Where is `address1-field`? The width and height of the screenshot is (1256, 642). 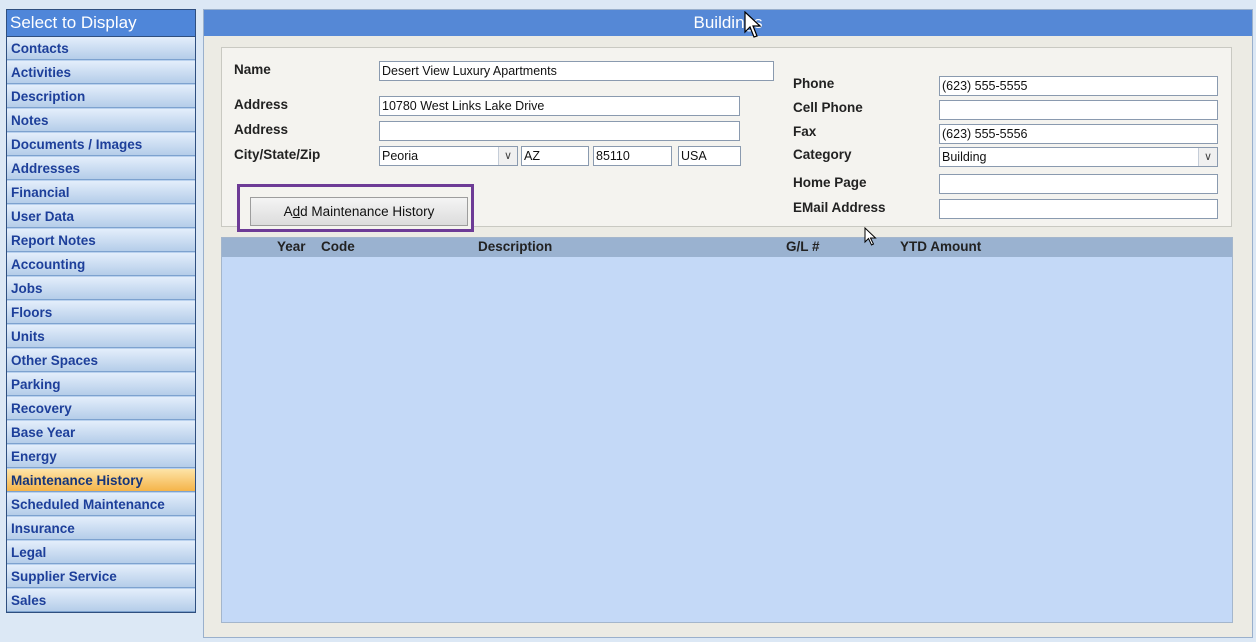 address1-field is located at coordinates (559, 106).